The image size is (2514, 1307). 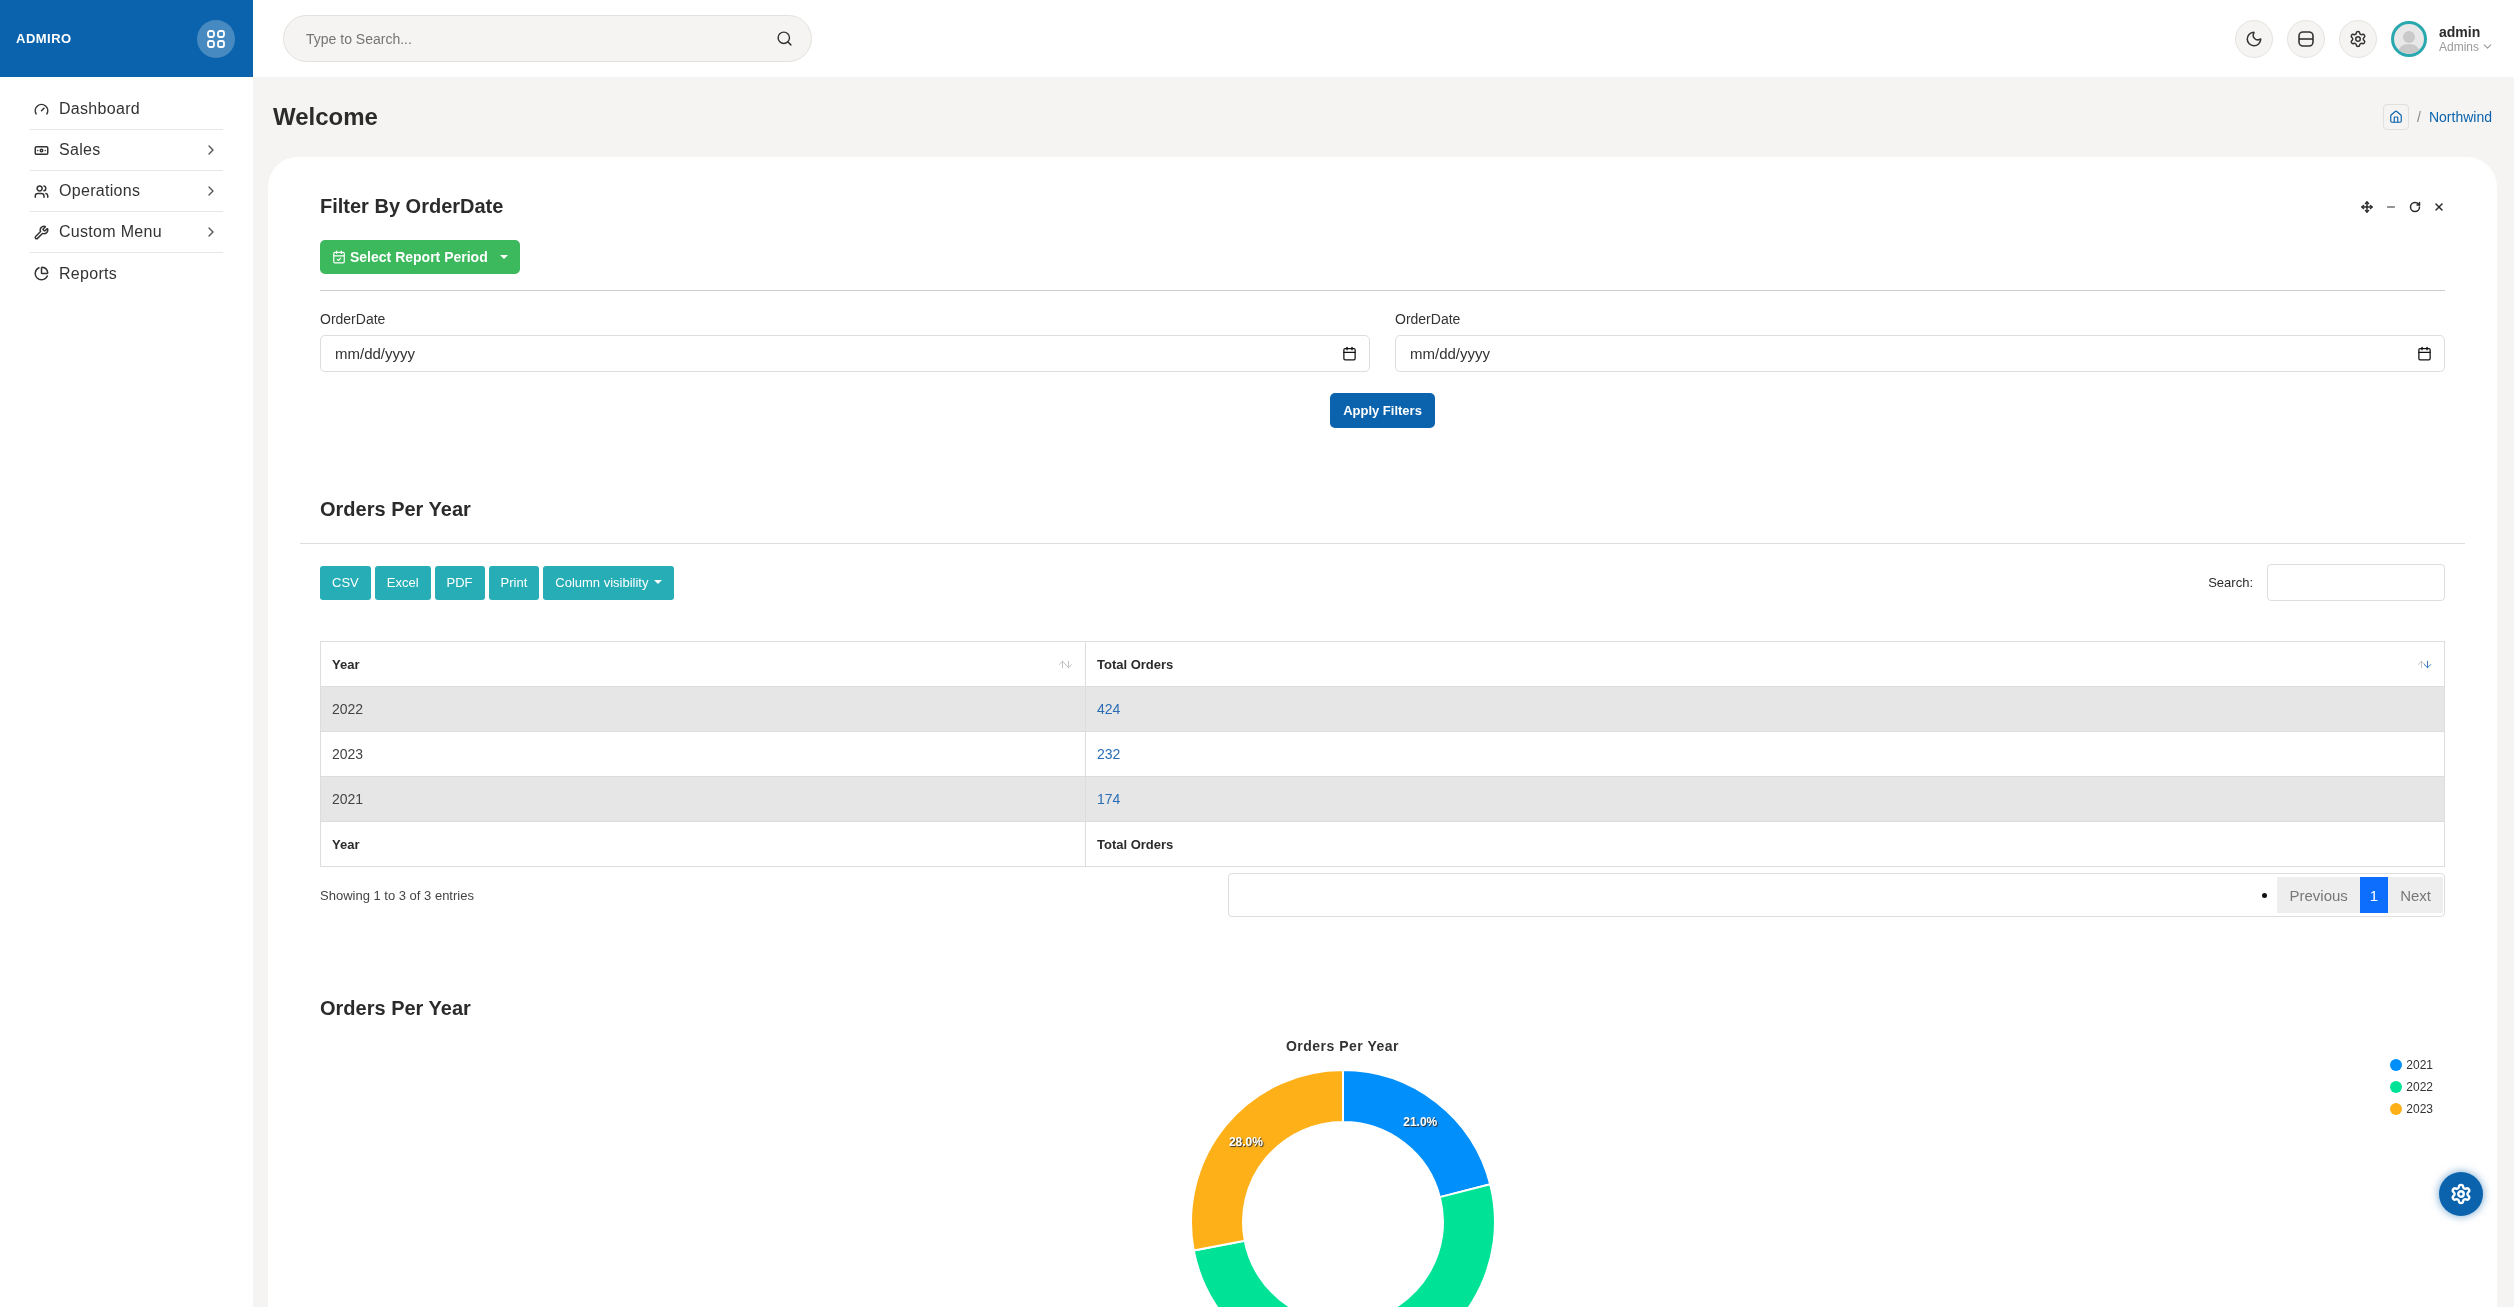 I want to click on table-cell: 424, so click(x=1765, y=709).